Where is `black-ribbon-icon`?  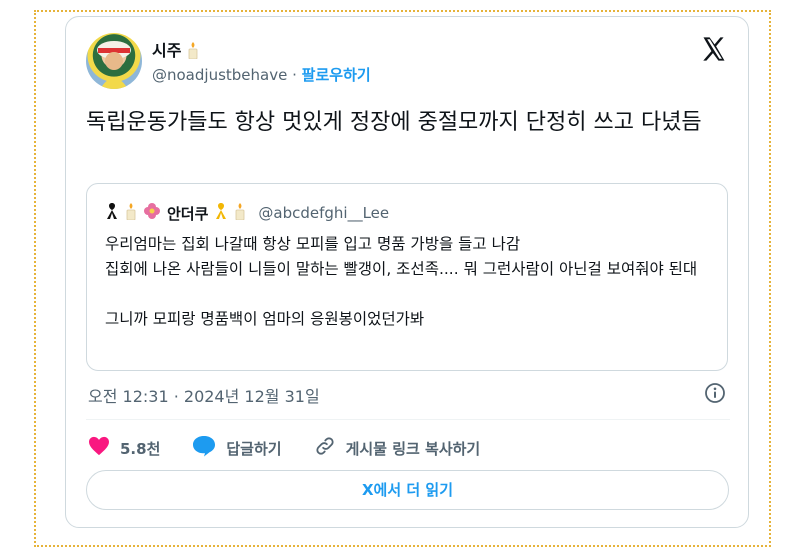 black-ribbon-icon is located at coordinates (112, 213).